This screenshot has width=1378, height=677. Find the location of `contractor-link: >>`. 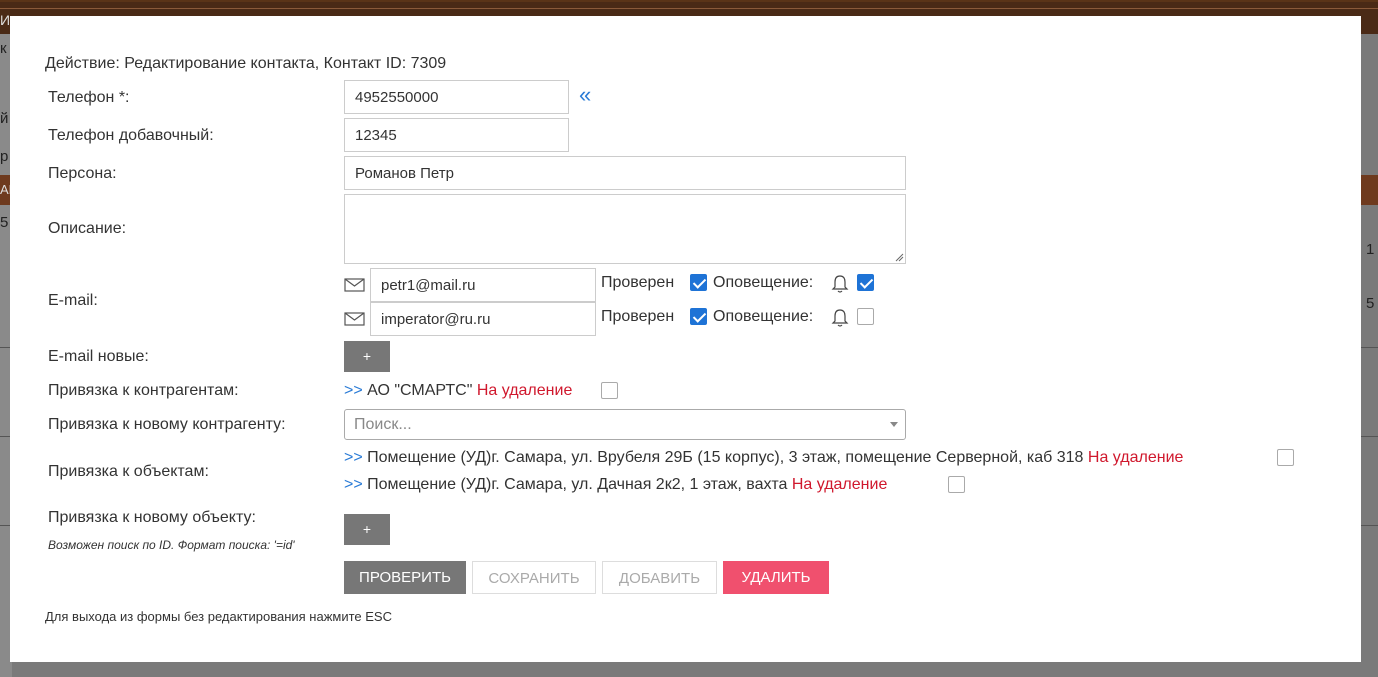

contractor-link: >> is located at coordinates (353, 390).